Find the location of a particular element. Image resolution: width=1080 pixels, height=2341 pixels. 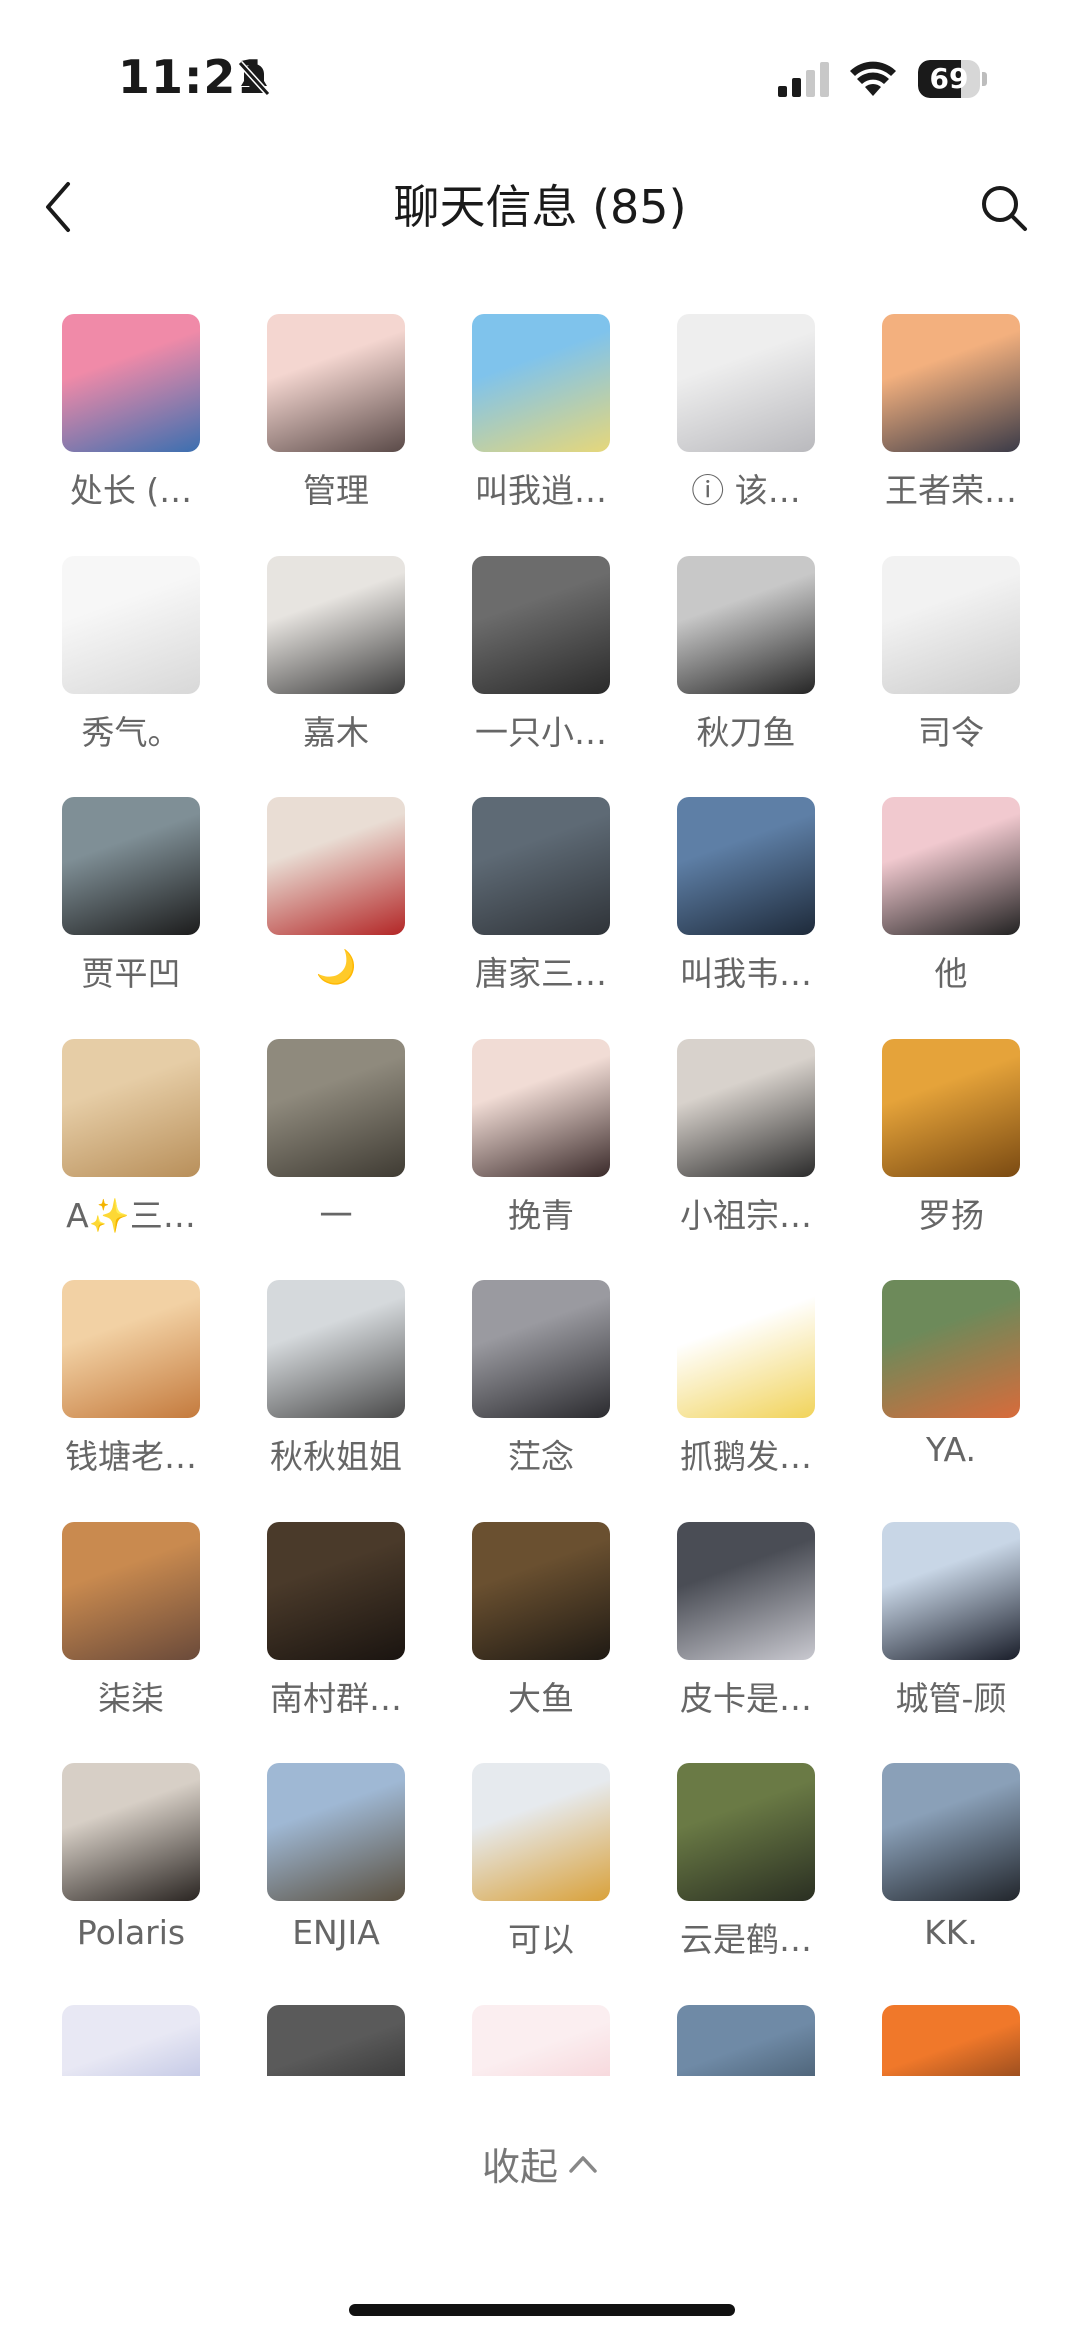

member-item: 他 is located at coordinates (950, 902).